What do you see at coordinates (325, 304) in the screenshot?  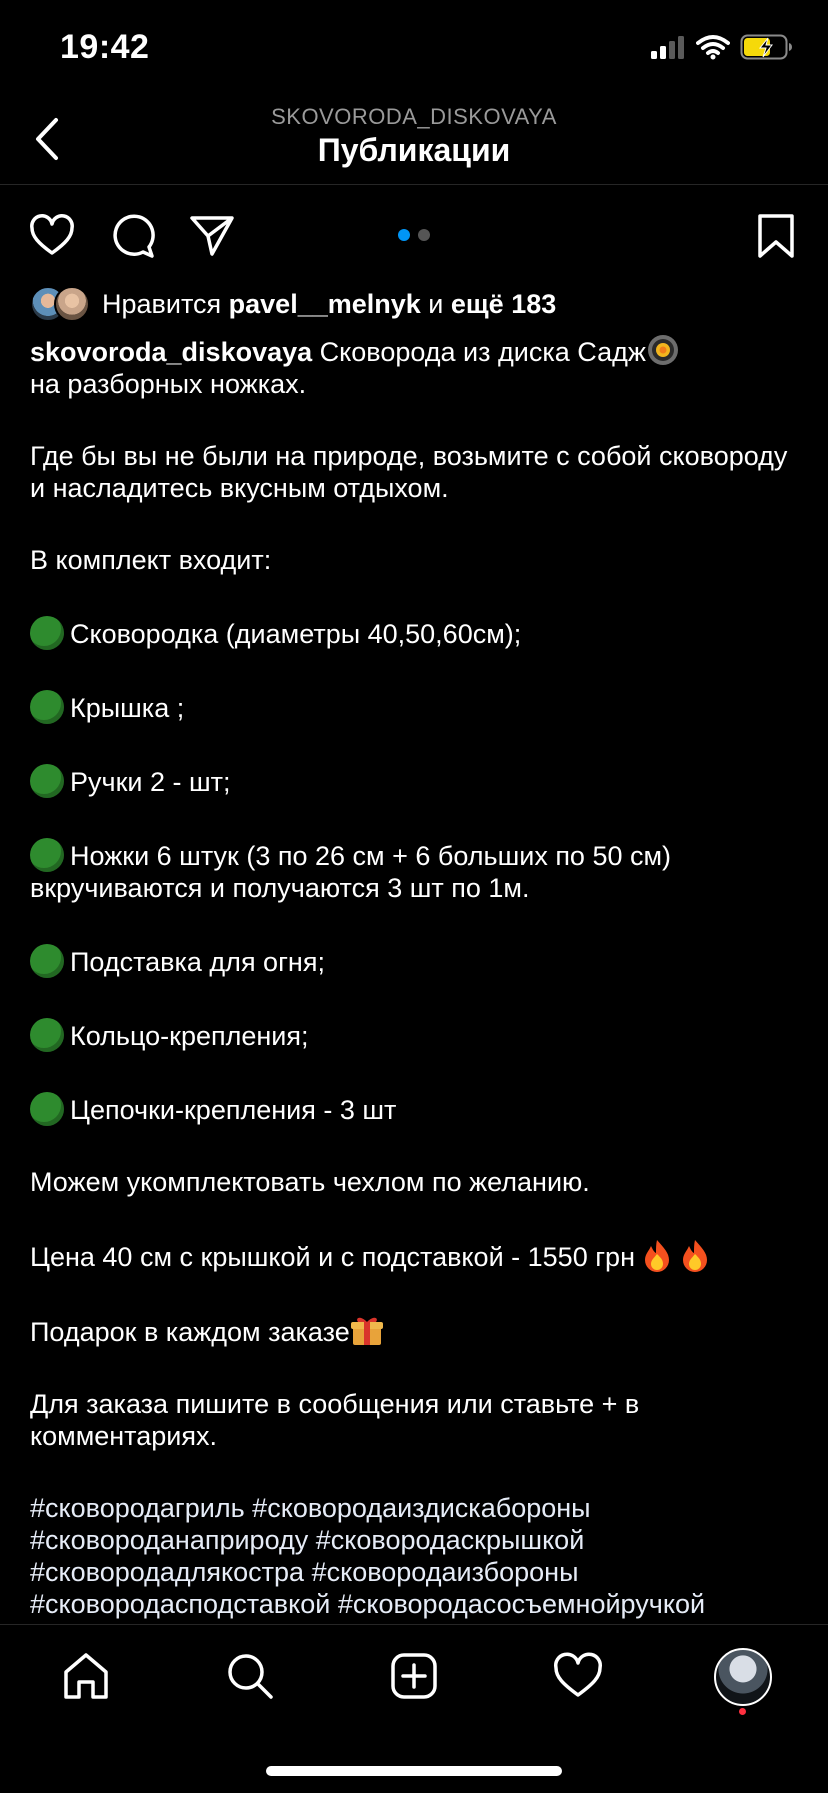 I see `liker-username: pavel__melnyk` at bounding box center [325, 304].